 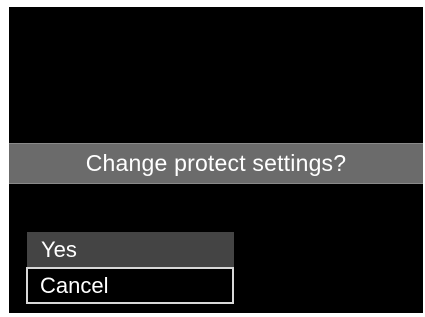 I want to click on yes-option-label: Yes, so click(x=59, y=249).